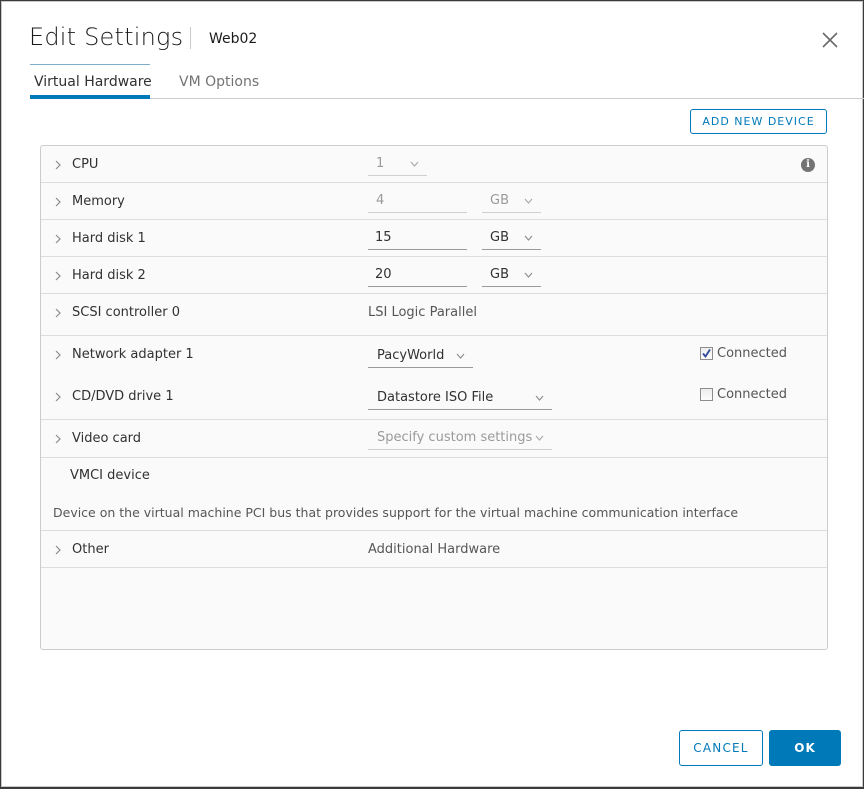  I want to click on cd-dvd-drive-label: CD/DVD drive 1, so click(123, 396).